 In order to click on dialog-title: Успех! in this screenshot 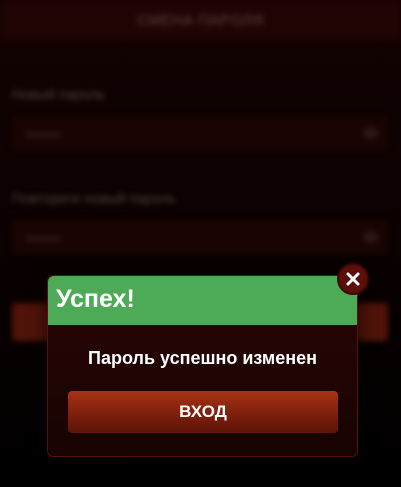, I will do `click(95, 299)`.